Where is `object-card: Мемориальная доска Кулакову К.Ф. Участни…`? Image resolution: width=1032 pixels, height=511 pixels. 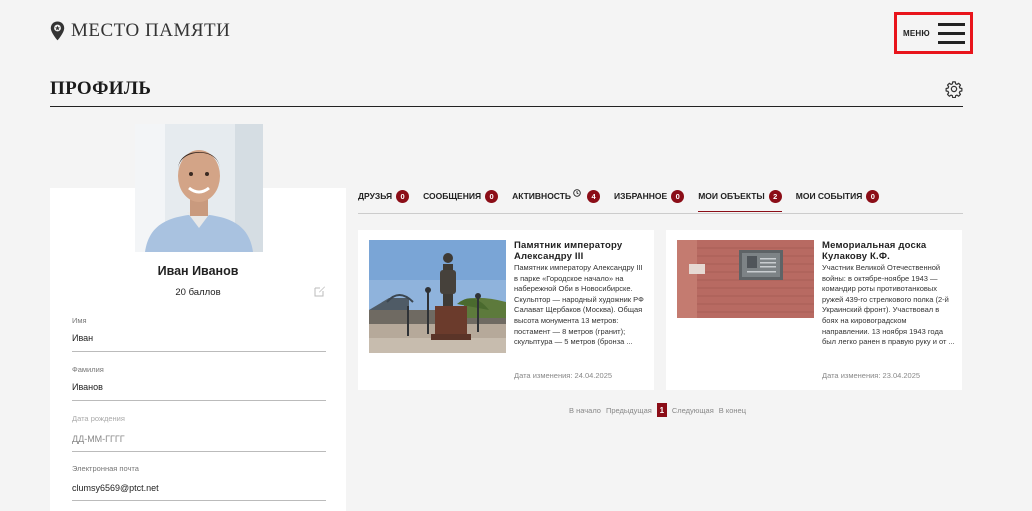 object-card: Мемориальная доска Кулакову К.Ф. Участни… is located at coordinates (814, 310).